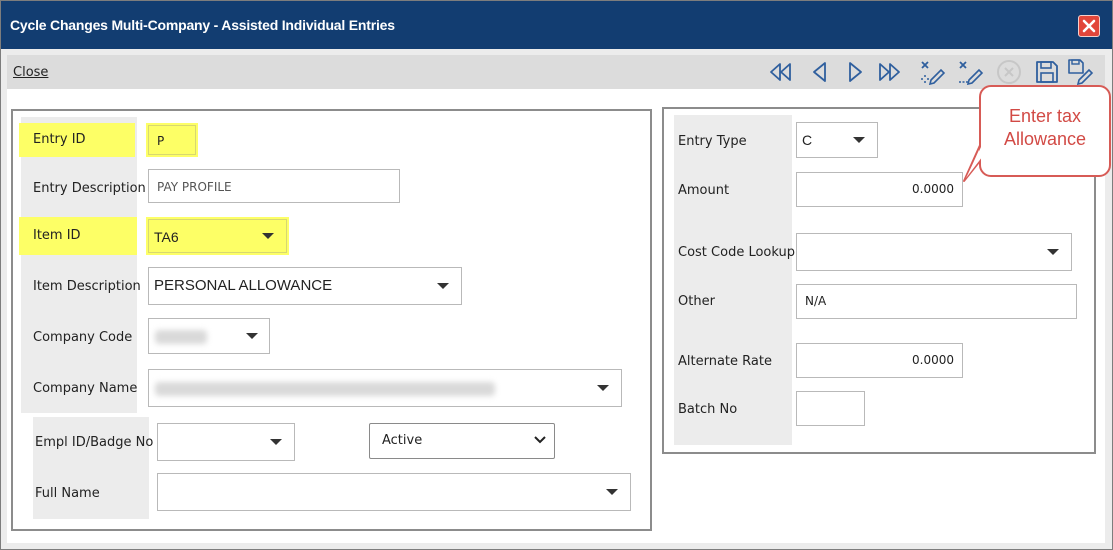 This screenshot has height=550, width=1113. What do you see at coordinates (1045, 116) in the screenshot?
I see `callout-line-1: Enter tax` at bounding box center [1045, 116].